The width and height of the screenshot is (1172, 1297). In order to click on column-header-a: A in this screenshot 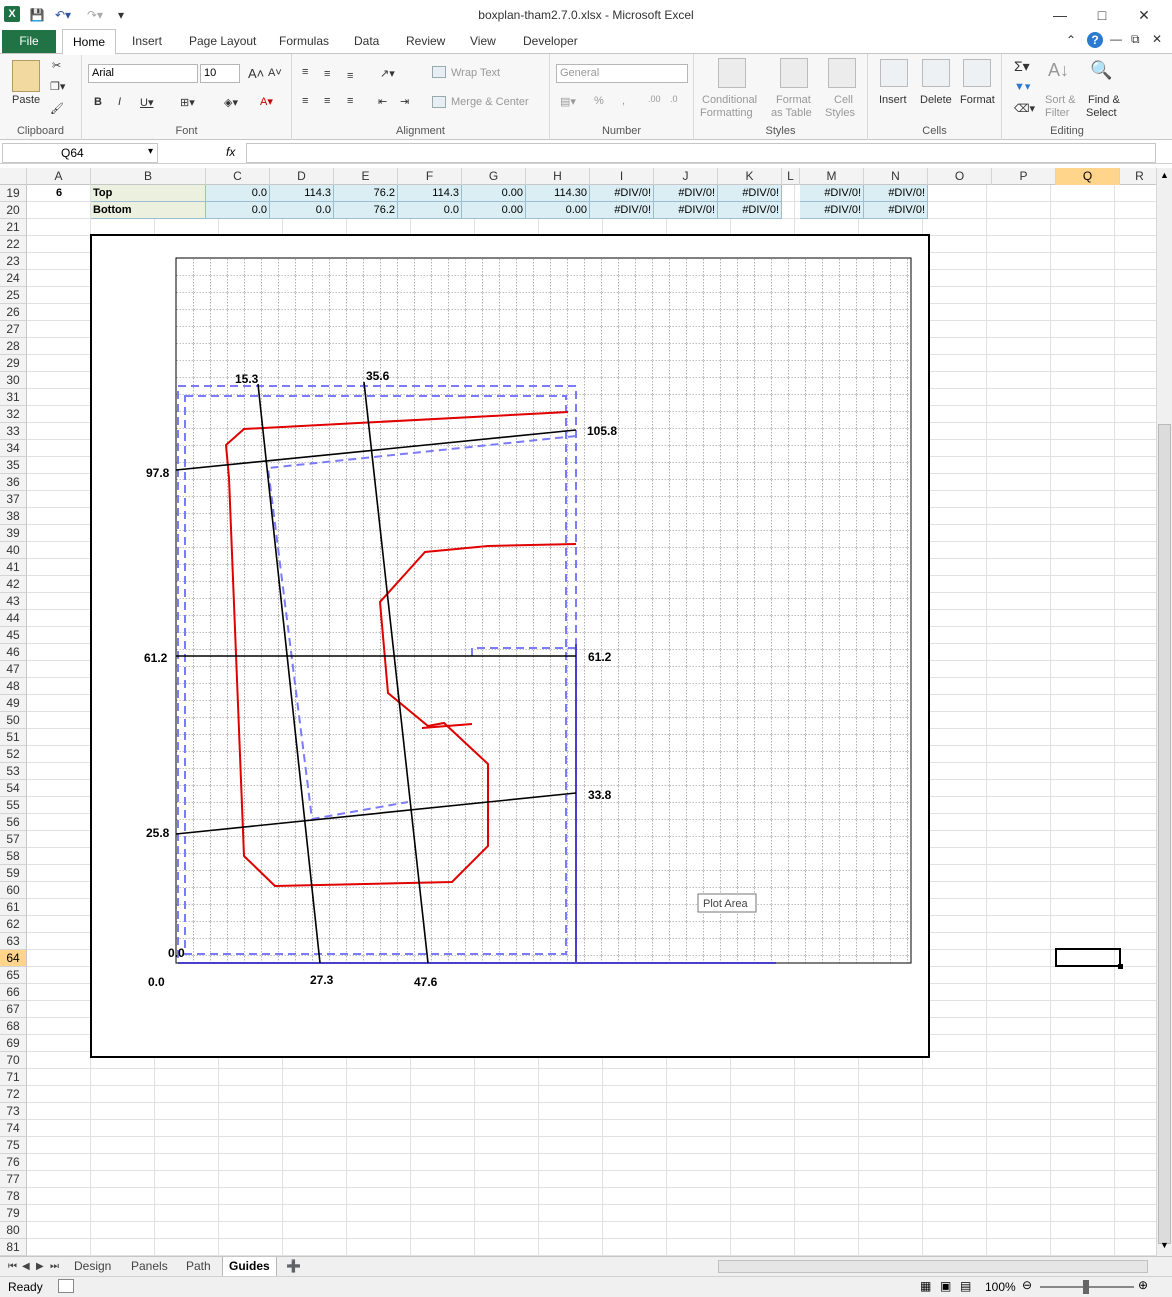, I will do `click(59, 176)`.